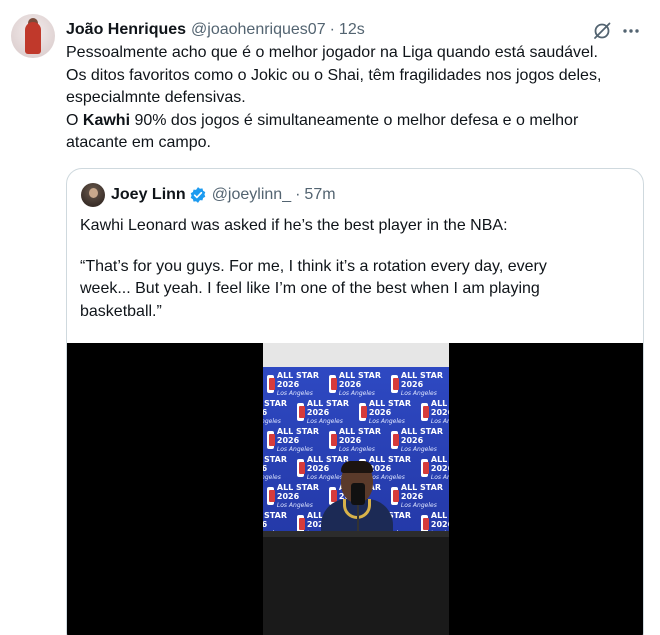 The height and width of the screenshot is (635, 660). Describe the element at coordinates (165, 489) in the screenshot. I see `letterbox-left` at that location.